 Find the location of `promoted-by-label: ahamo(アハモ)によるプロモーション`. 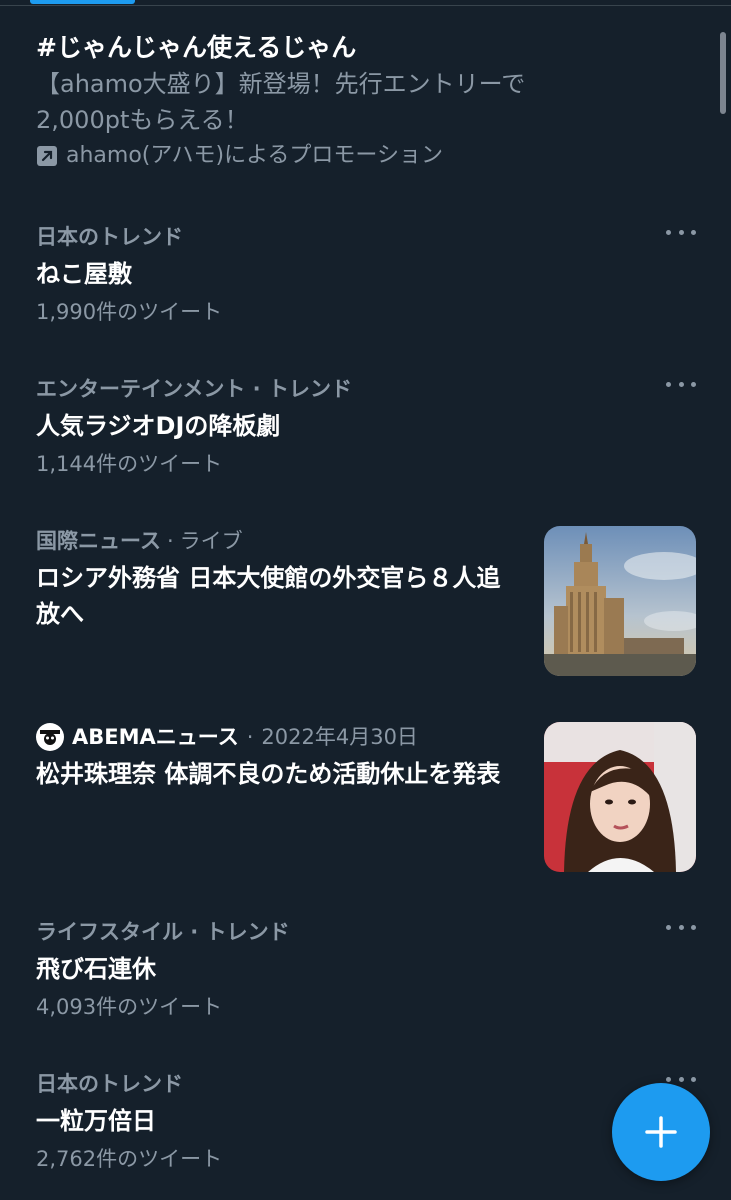

promoted-by-label: ahamo(アハモ)によるプロモーション is located at coordinates (254, 155).